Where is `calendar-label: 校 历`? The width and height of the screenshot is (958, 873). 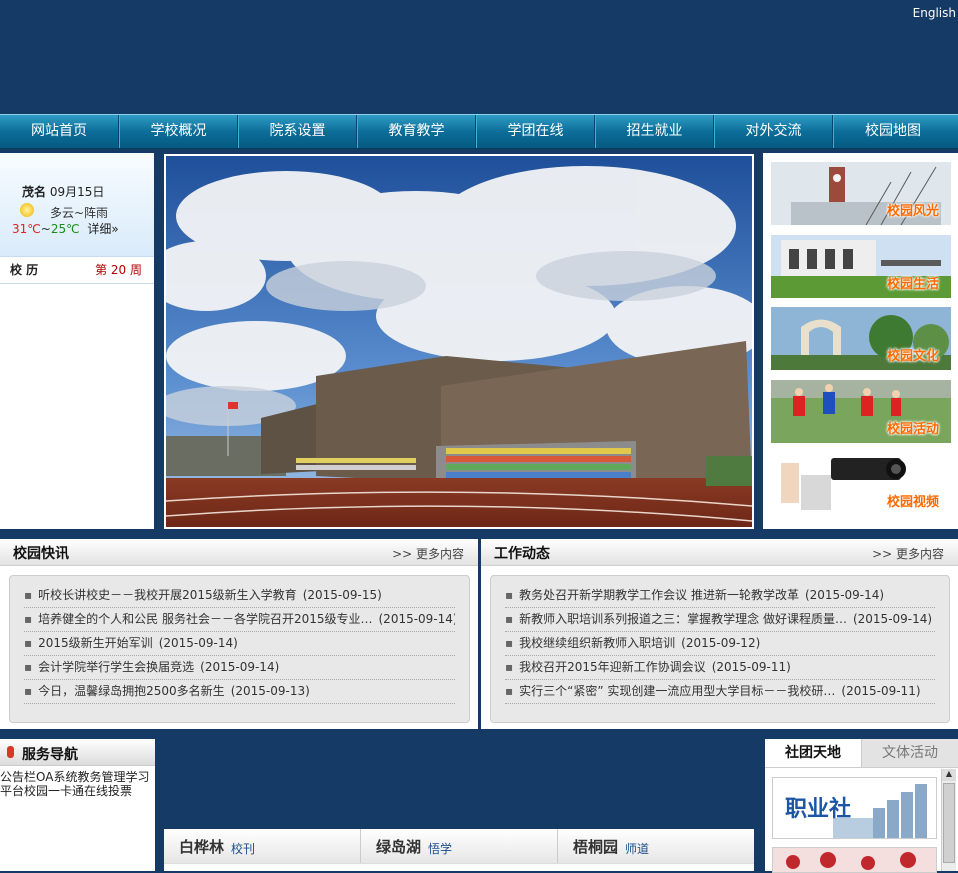 calendar-label: 校 历 is located at coordinates (24, 270).